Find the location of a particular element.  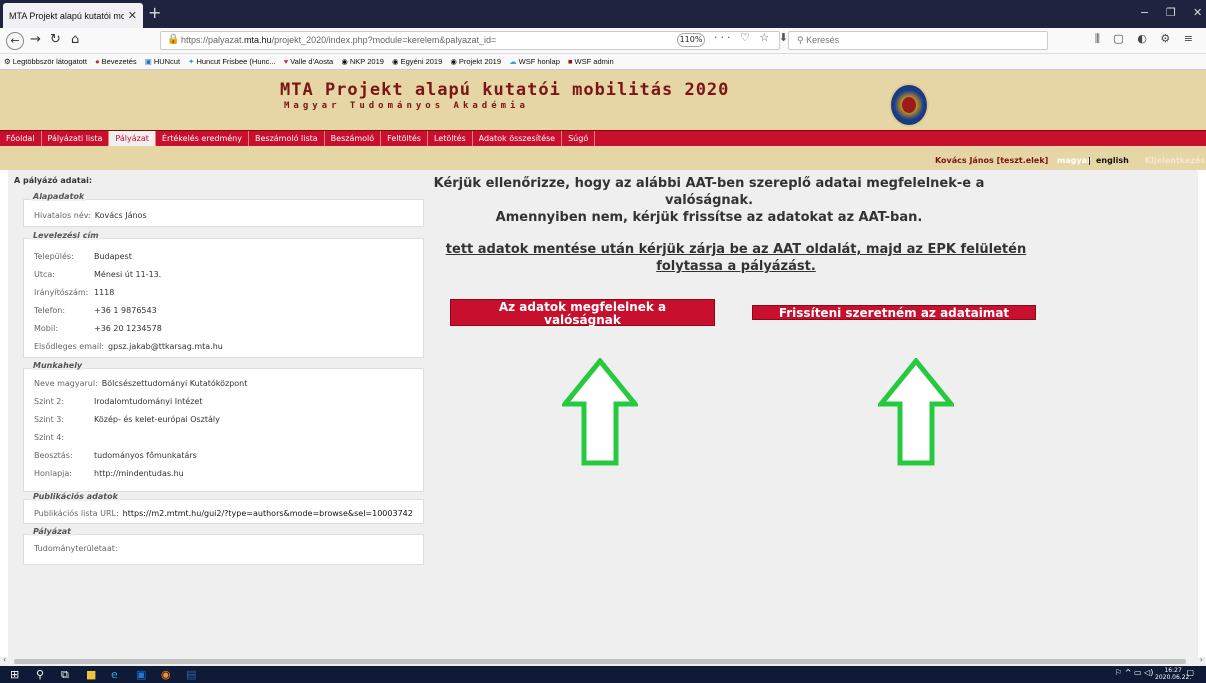

row-label: Szint 4: is located at coordinates (49, 437).